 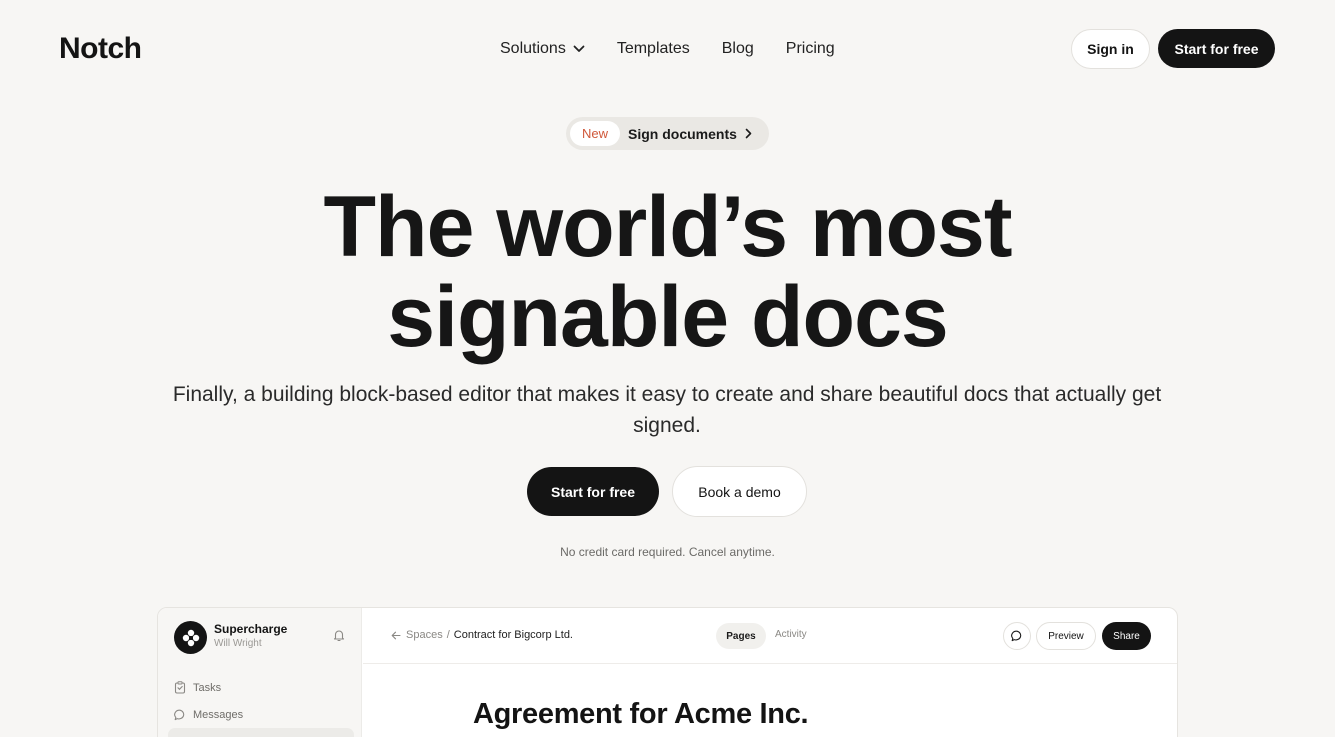 What do you see at coordinates (1110, 49) in the screenshot?
I see `sign-in-button: Sign in` at bounding box center [1110, 49].